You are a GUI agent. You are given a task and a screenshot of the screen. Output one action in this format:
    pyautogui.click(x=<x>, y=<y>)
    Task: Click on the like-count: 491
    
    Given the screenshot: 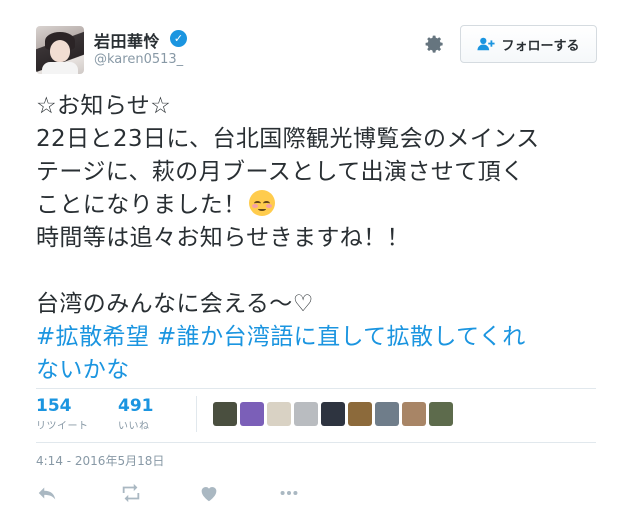 What is the action you would take?
    pyautogui.click(x=136, y=406)
    